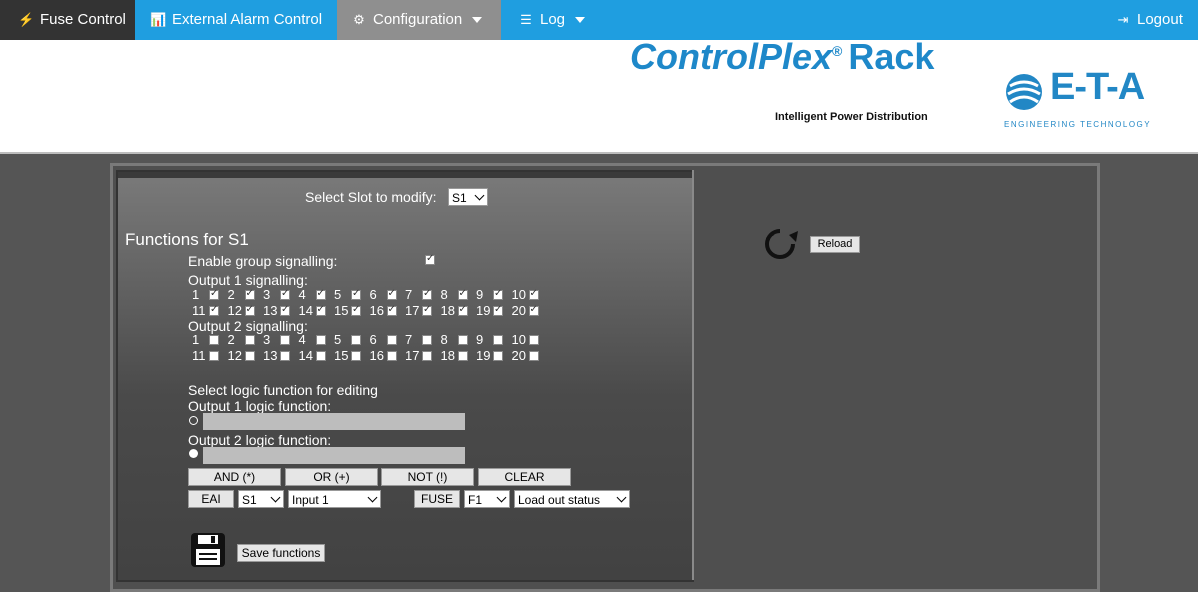  I want to click on nav-external-alarm: 📊 External Alarm Control, so click(236, 20).